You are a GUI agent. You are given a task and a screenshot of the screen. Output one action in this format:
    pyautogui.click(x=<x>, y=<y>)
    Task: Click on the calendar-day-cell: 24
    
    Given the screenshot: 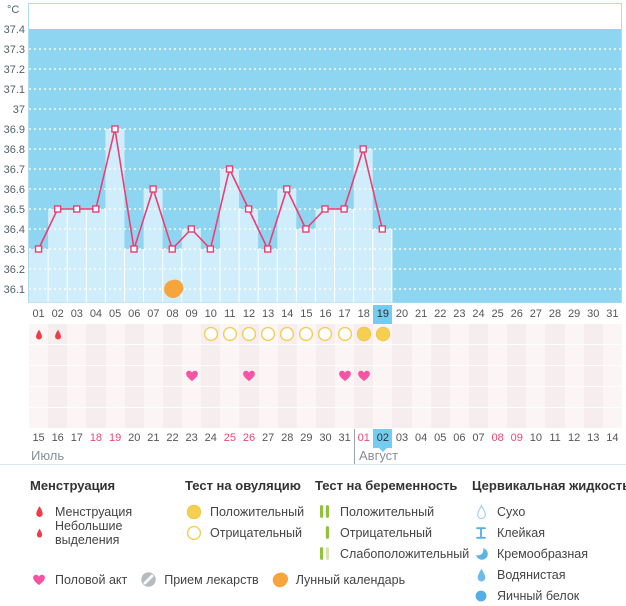 What is the action you would take?
    pyautogui.click(x=210, y=438)
    